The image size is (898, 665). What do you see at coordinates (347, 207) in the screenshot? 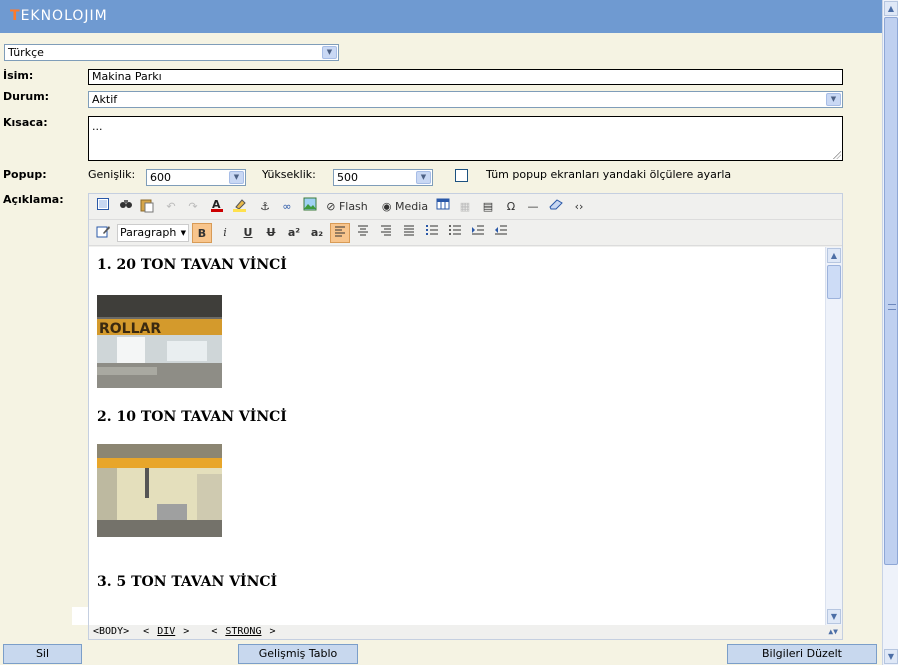
I see `flash-button: ⊘ Flash` at bounding box center [347, 207].